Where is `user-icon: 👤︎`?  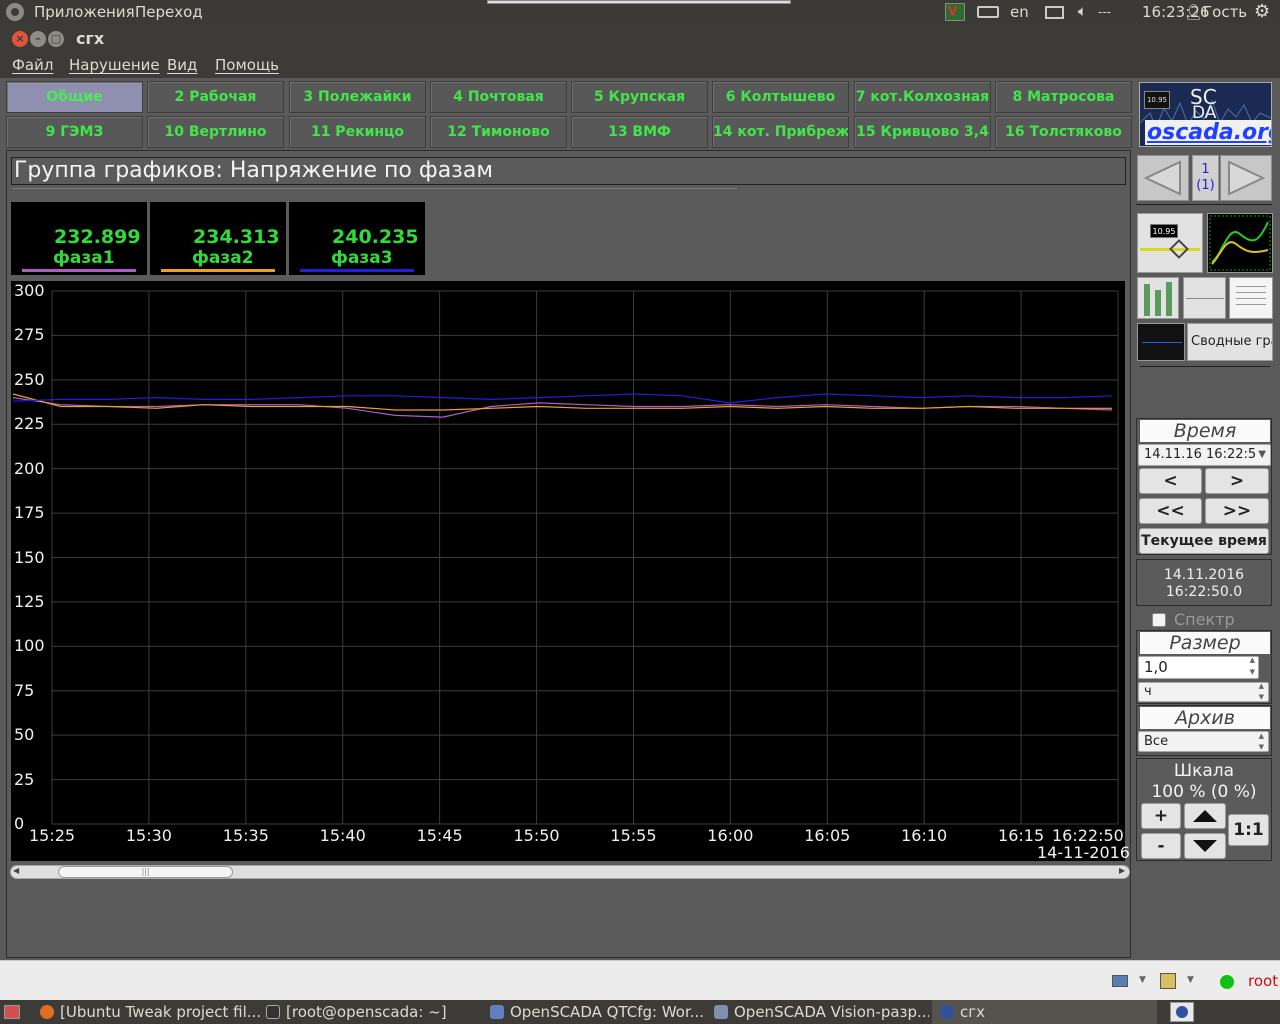
user-icon: 👤︎ is located at coordinates (1193, 12).